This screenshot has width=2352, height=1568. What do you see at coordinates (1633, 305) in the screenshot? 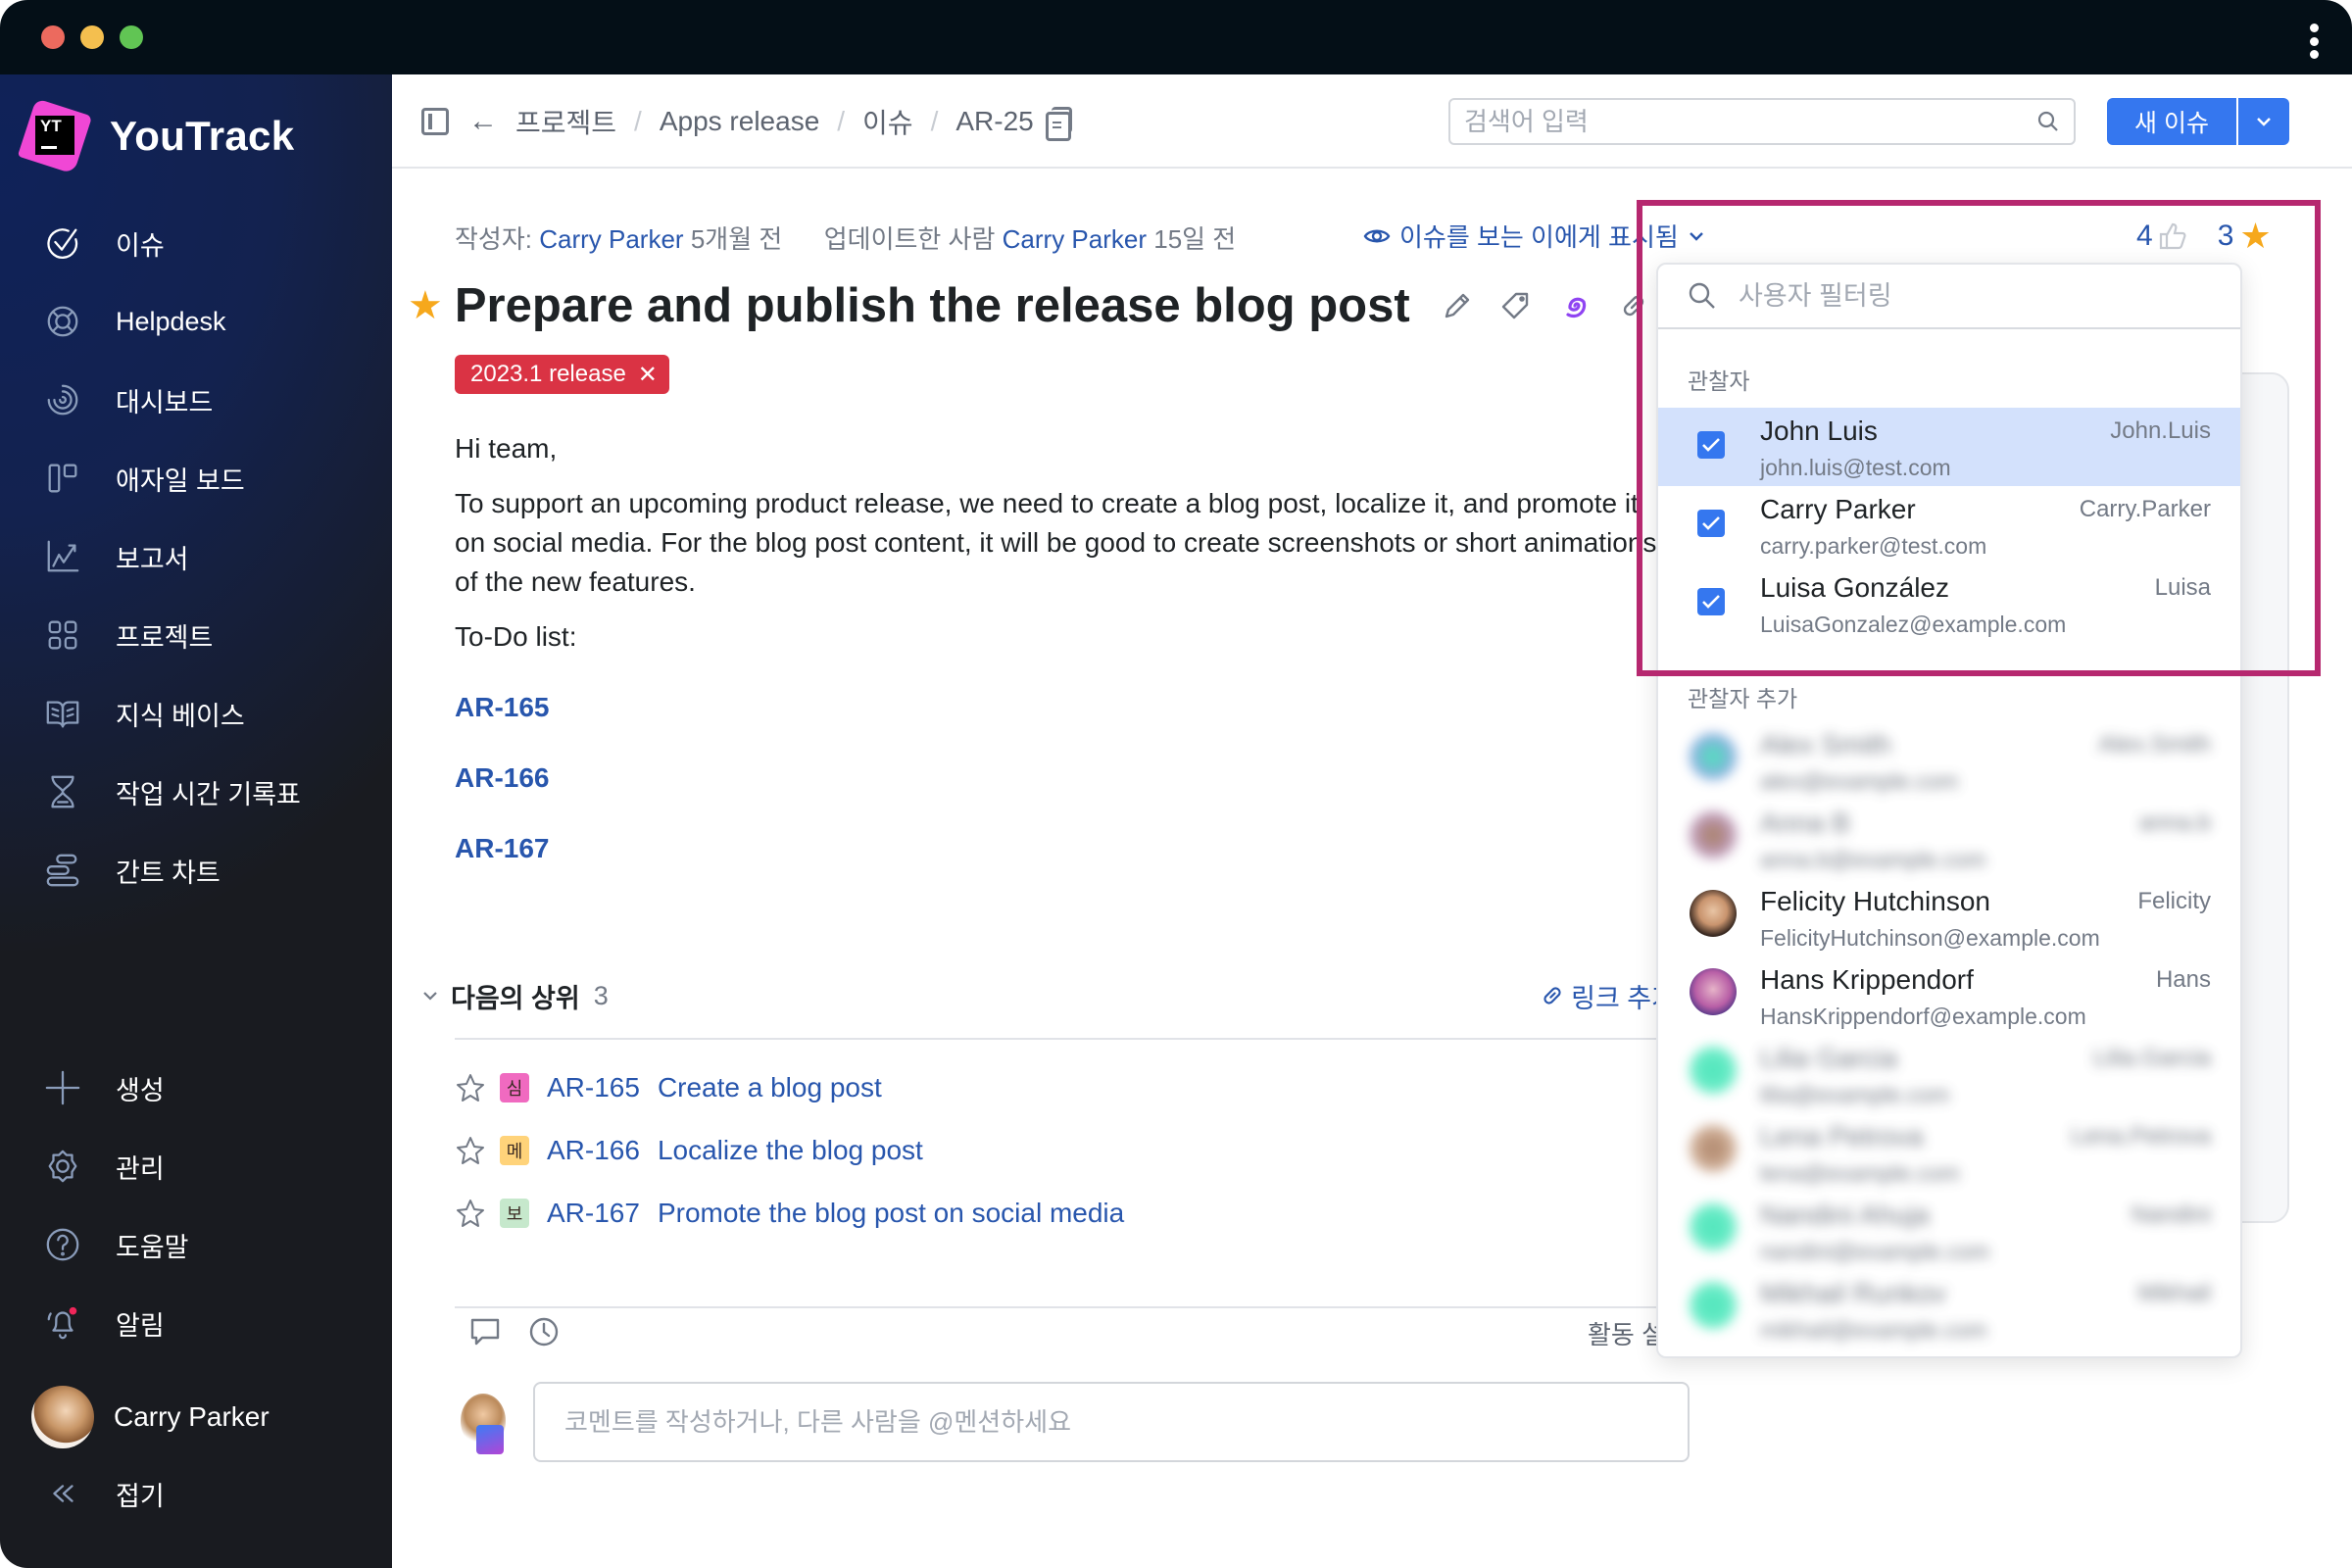
I see `link-icon` at bounding box center [1633, 305].